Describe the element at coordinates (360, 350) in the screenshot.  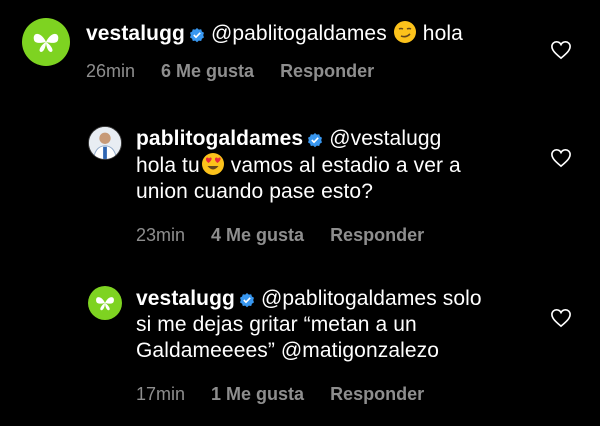
I see `comment-mention-2: @matigonzalezo` at that location.